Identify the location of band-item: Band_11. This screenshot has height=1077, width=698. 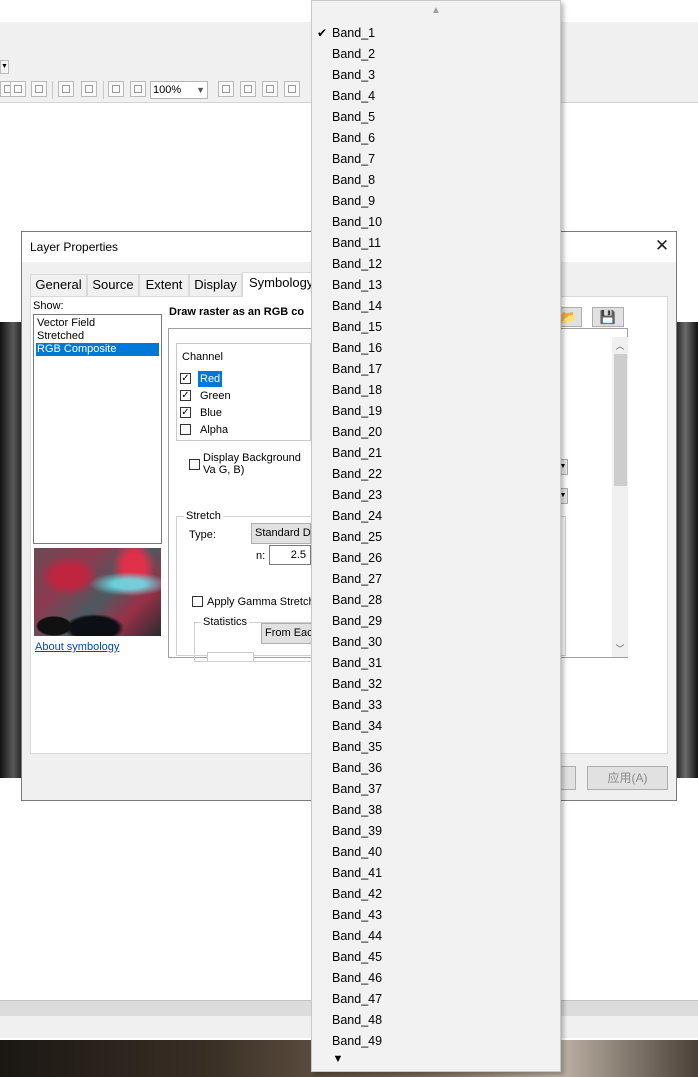
(436, 243).